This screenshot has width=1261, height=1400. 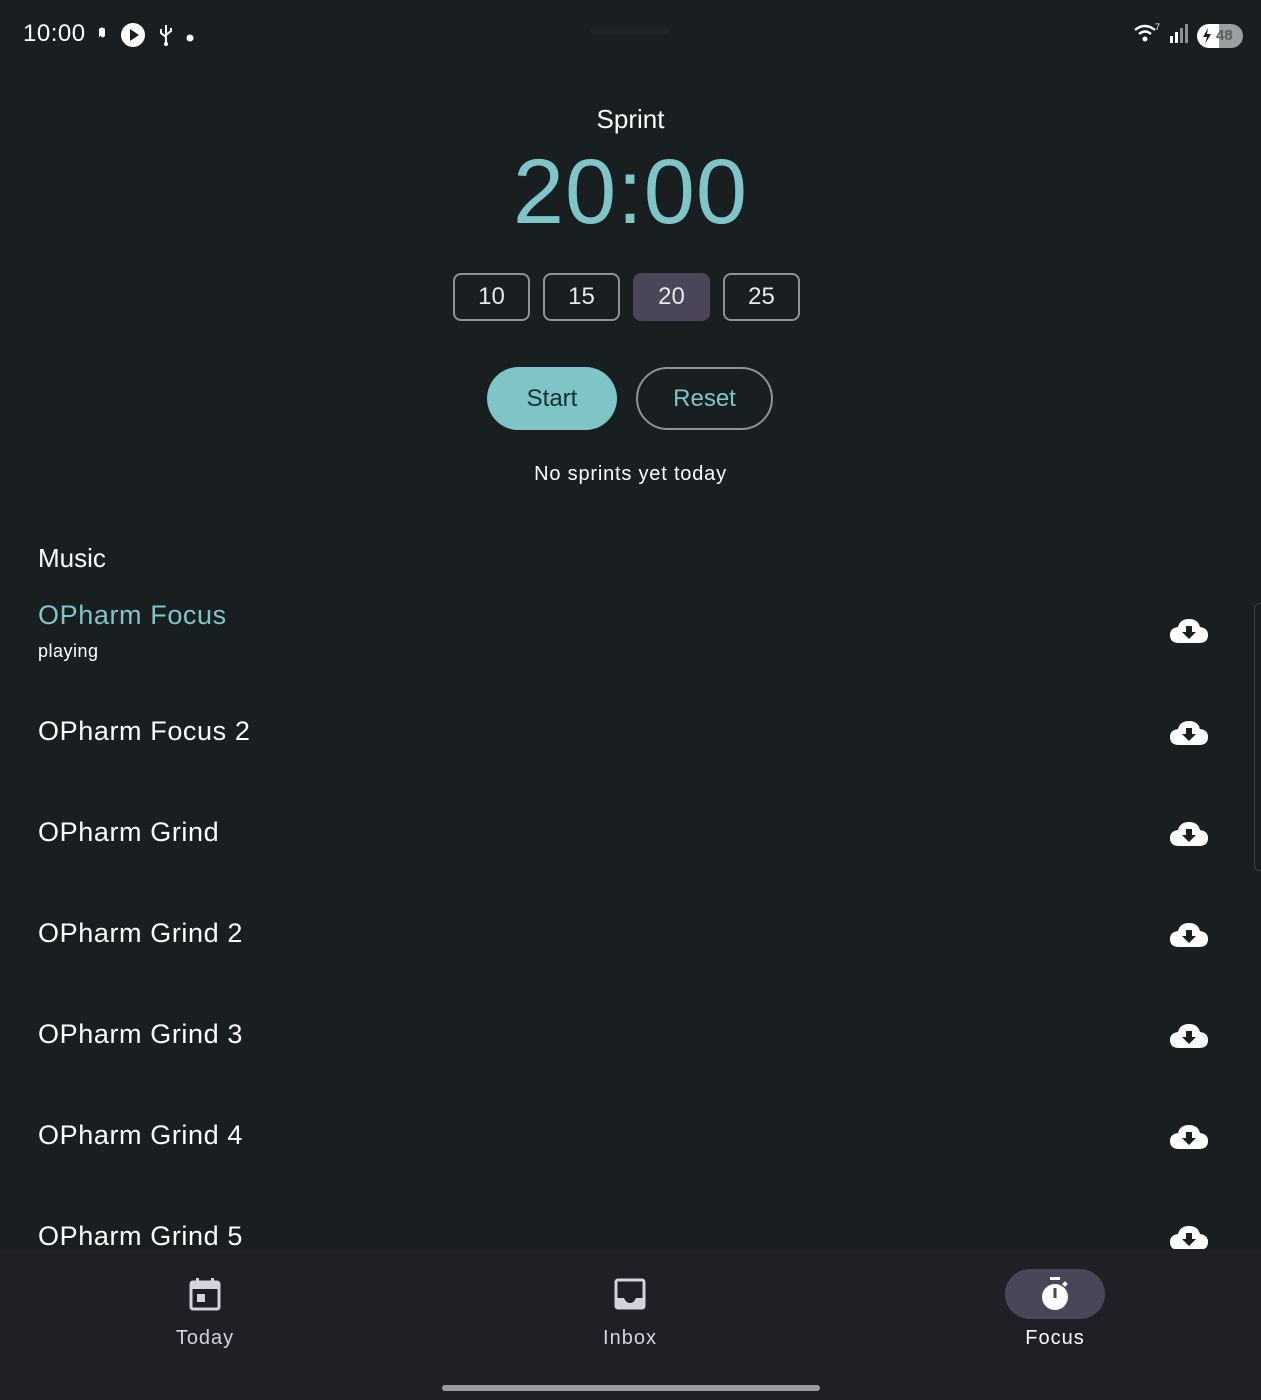 What do you see at coordinates (761, 297) in the screenshot?
I see `duration-chip-25: 25` at bounding box center [761, 297].